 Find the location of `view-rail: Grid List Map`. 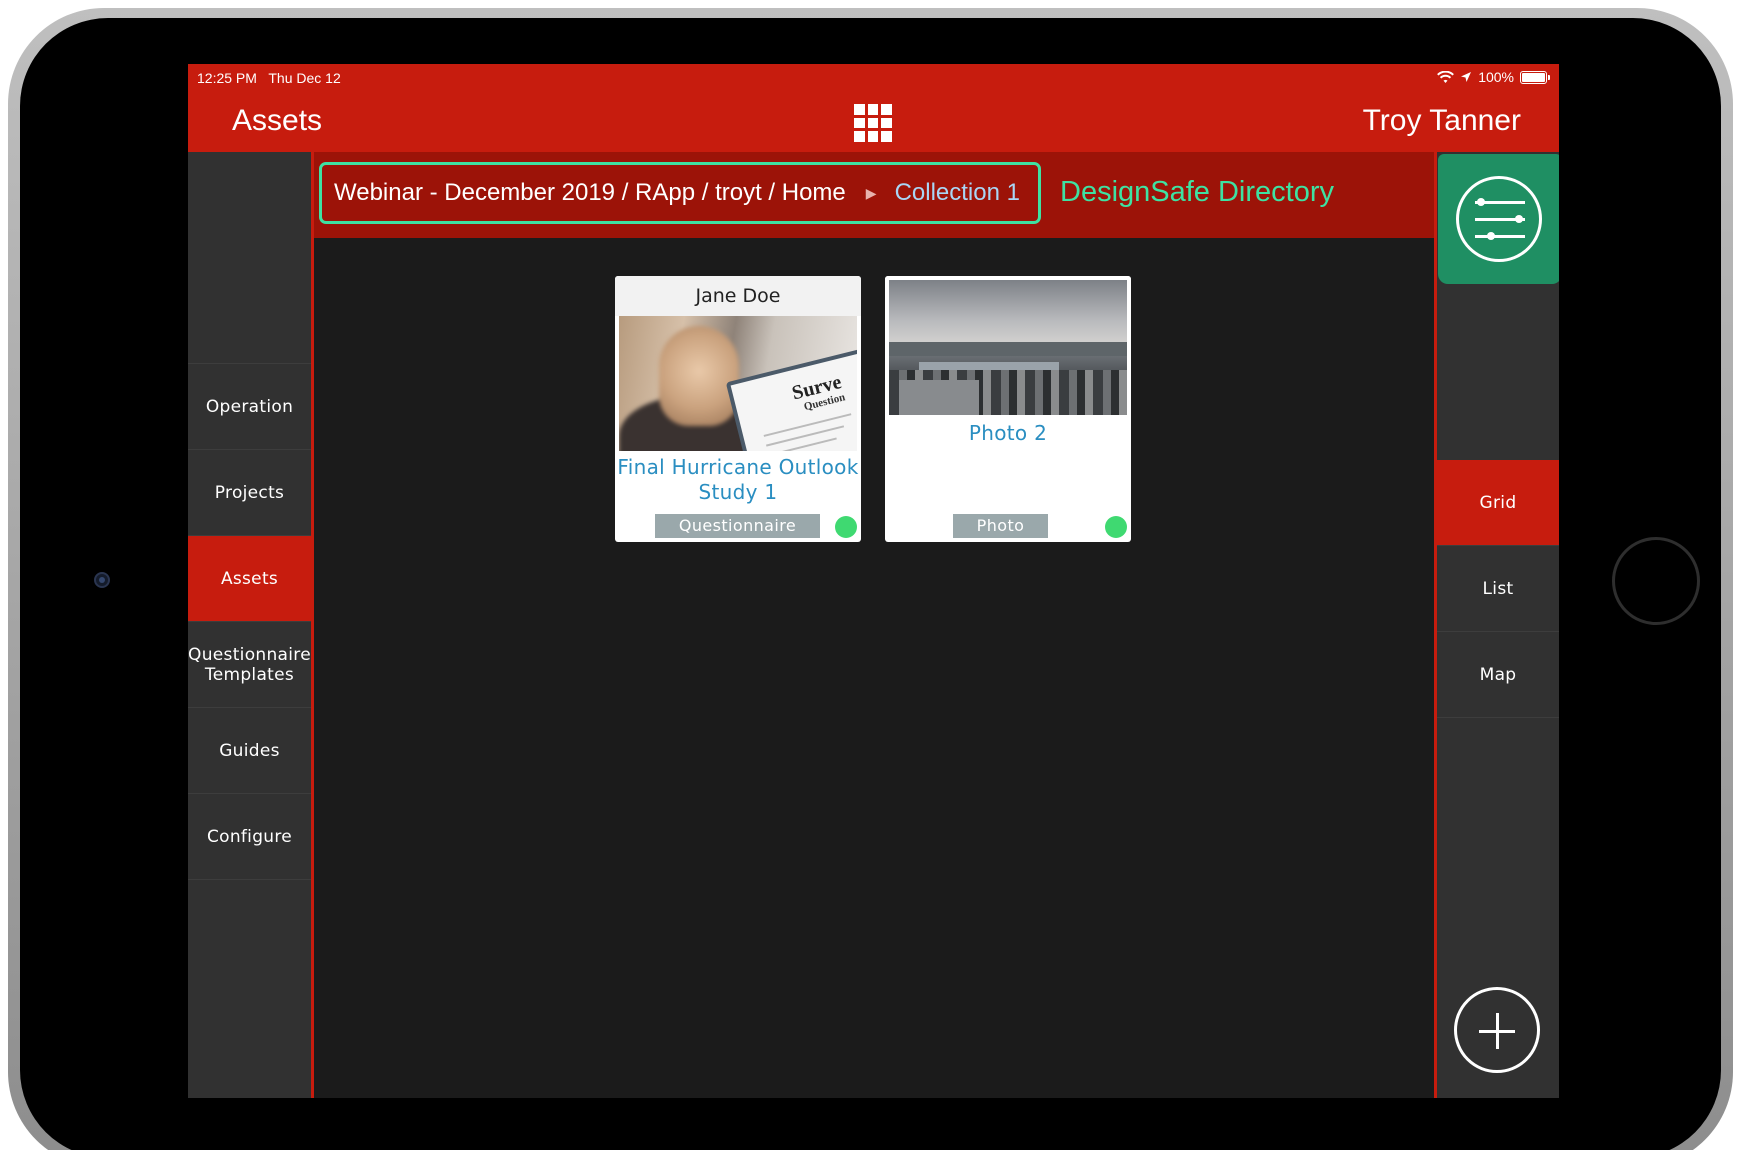

view-rail: Grid List Map is located at coordinates (1496, 625).